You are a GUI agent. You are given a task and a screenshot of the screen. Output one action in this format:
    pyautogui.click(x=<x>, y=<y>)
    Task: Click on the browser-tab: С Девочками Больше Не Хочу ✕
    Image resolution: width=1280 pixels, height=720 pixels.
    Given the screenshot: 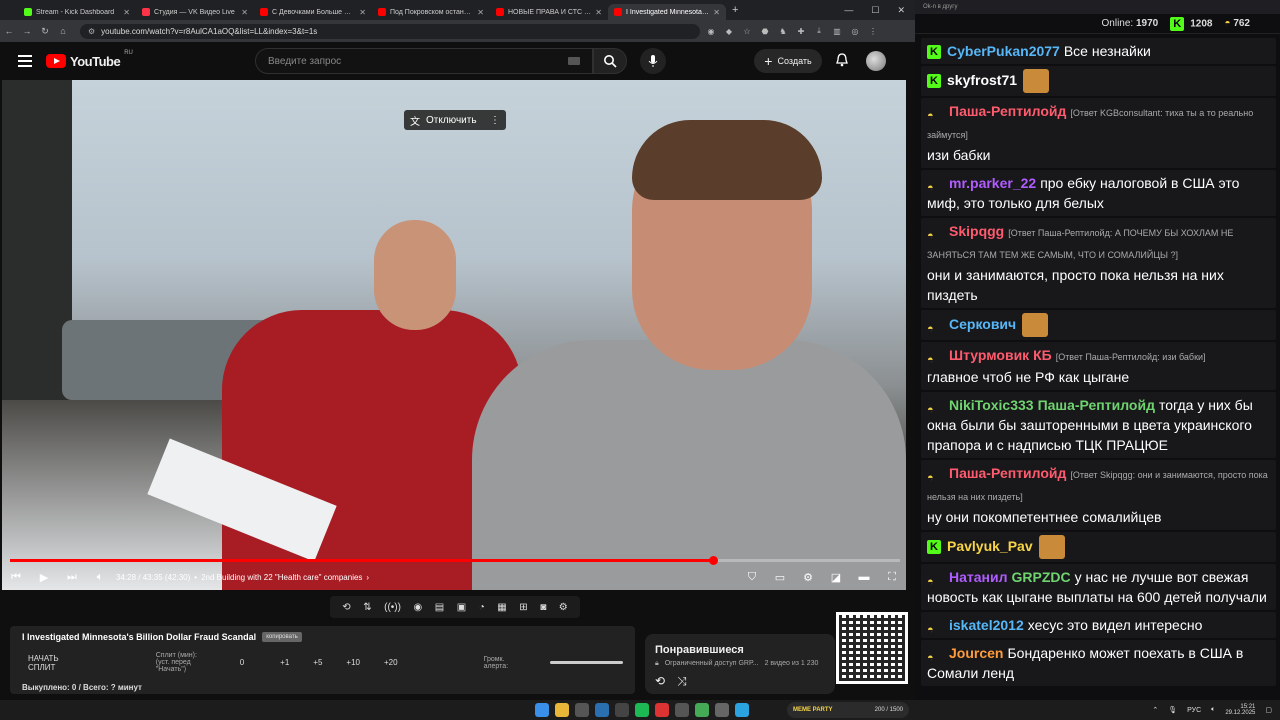 What is the action you would take?
    pyautogui.click(x=313, y=12)
    